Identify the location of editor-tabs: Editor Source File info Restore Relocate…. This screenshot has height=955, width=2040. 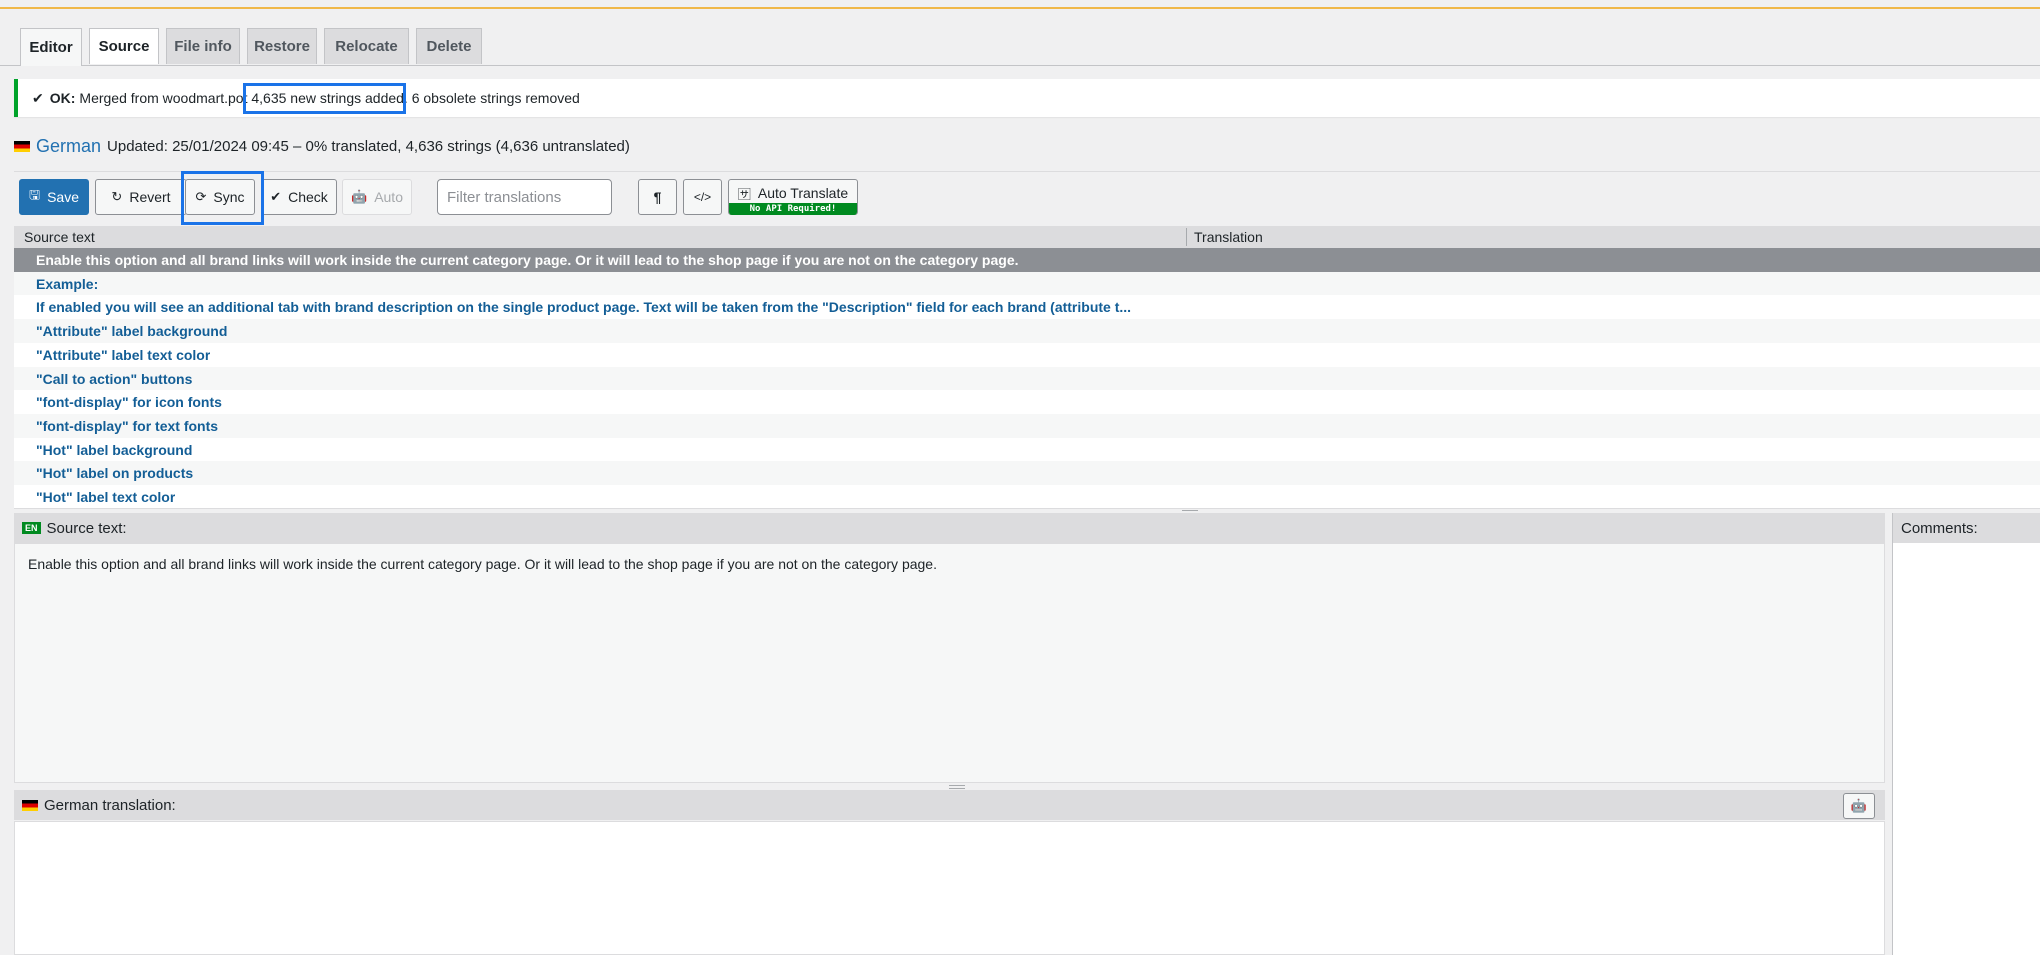
(1020, 47).